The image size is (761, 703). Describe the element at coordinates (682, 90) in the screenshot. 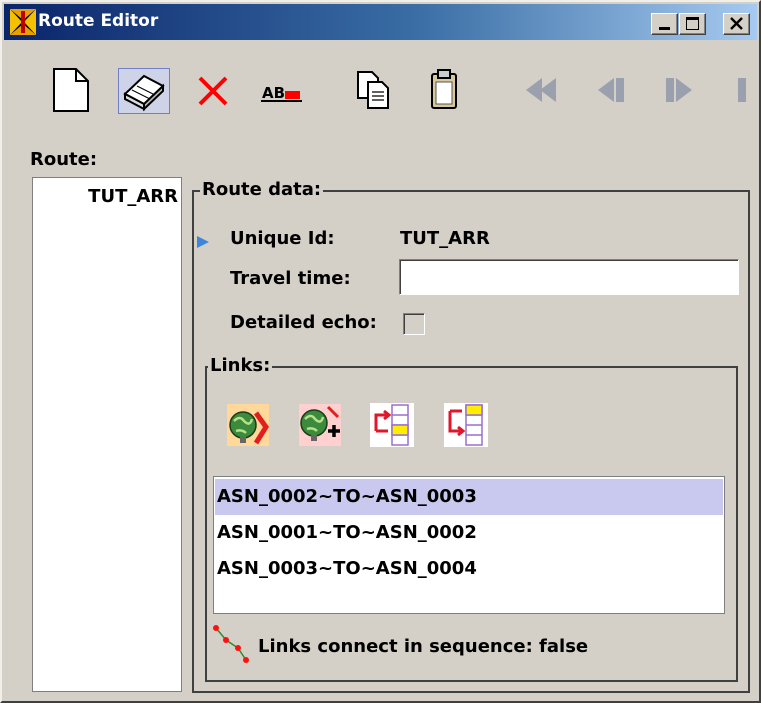

I see `next-icon` at that location.